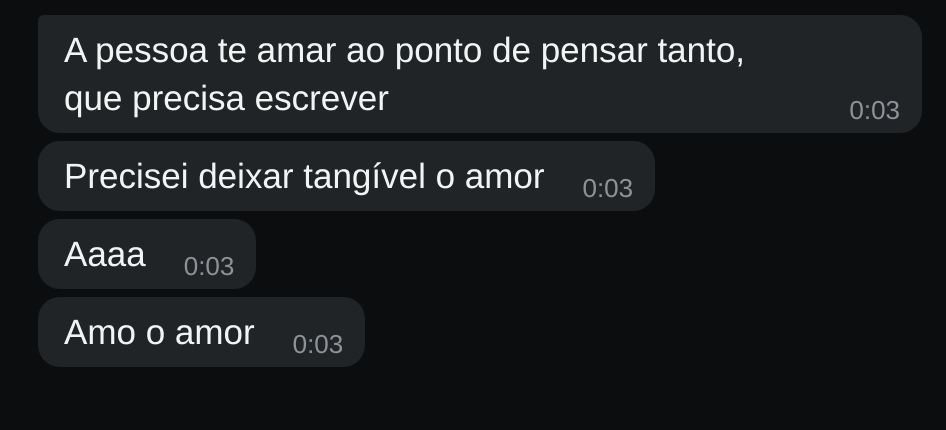 This screenshot has height=430, width=946. I want to click on message-text: Precisei deixar tangível o amor, so click(304, 177).